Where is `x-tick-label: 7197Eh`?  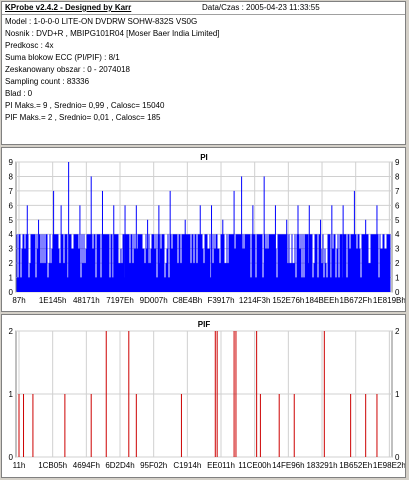 x-tick-label: 7197Eh is located at coordinates (120, 300).